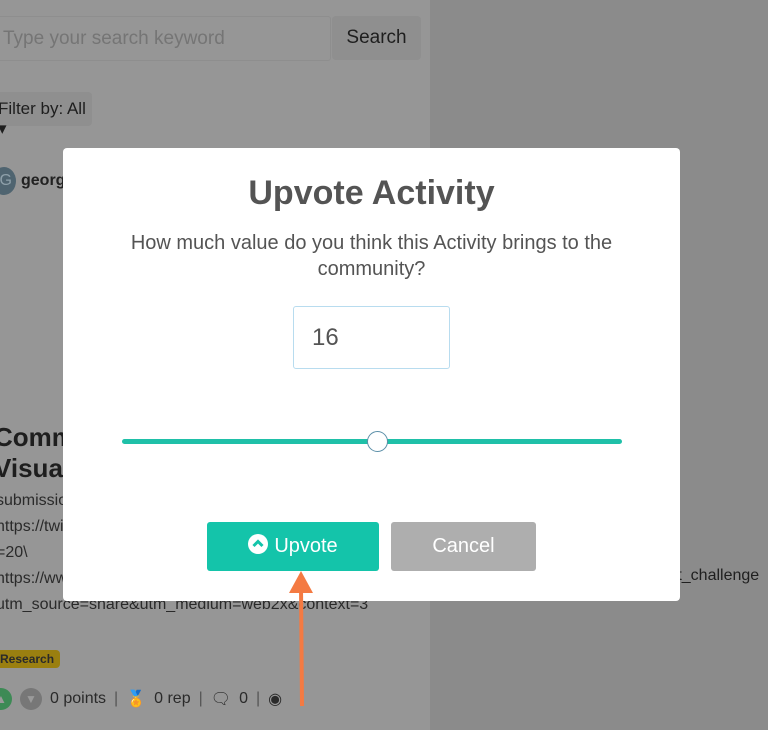 Image resolution: width=768 pixels, height=730 pixels. I want to click on upvote-label: Upvote, so click(306, 546).